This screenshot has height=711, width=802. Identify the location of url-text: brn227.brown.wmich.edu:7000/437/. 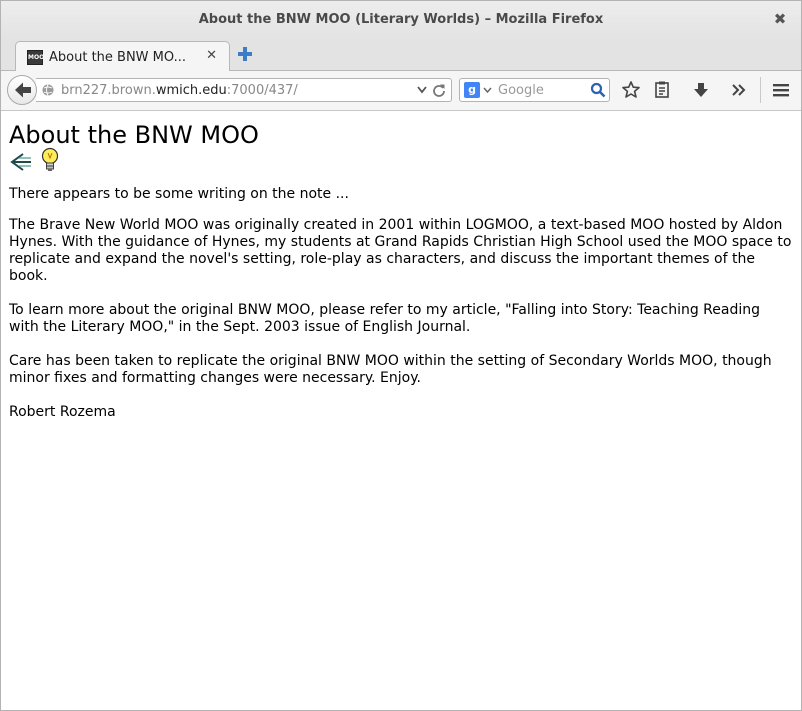
(179, 90).